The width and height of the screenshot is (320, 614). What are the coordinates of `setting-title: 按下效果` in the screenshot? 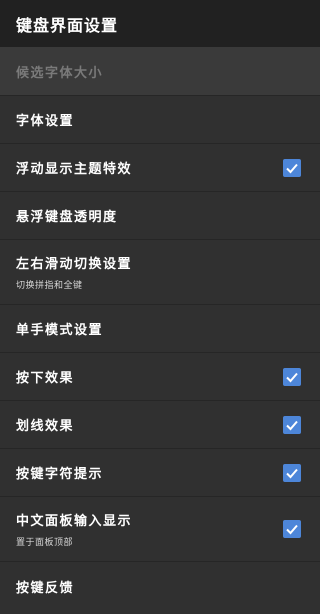 It's located at (45, 376).